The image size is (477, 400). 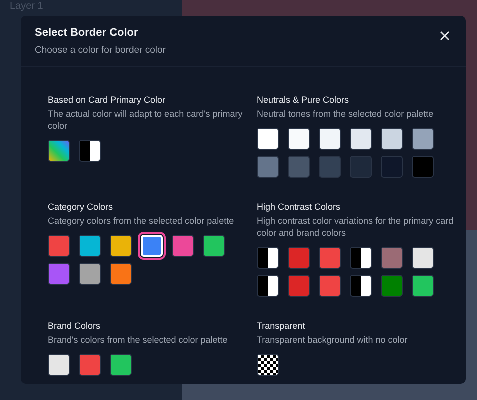 I want to click on section-title: Neutrals & Pure Colors, so click(x=303, y=100).